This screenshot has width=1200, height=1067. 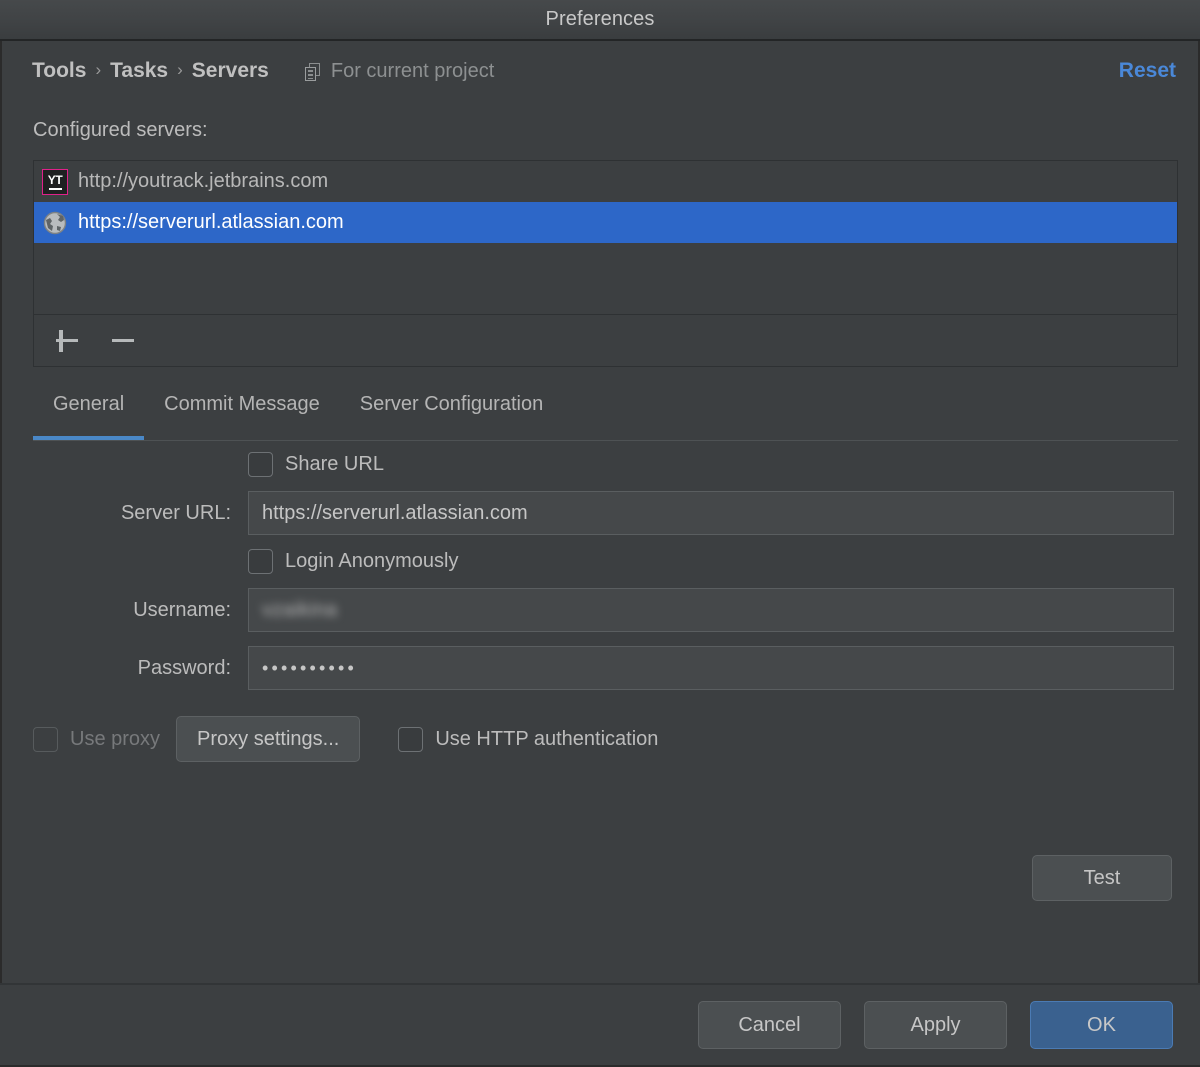 What do you see at coordinates (59, 71) in the screenshot?
I see `breadcrumb-item-tools: Tools` at bounding box center [59, 71].